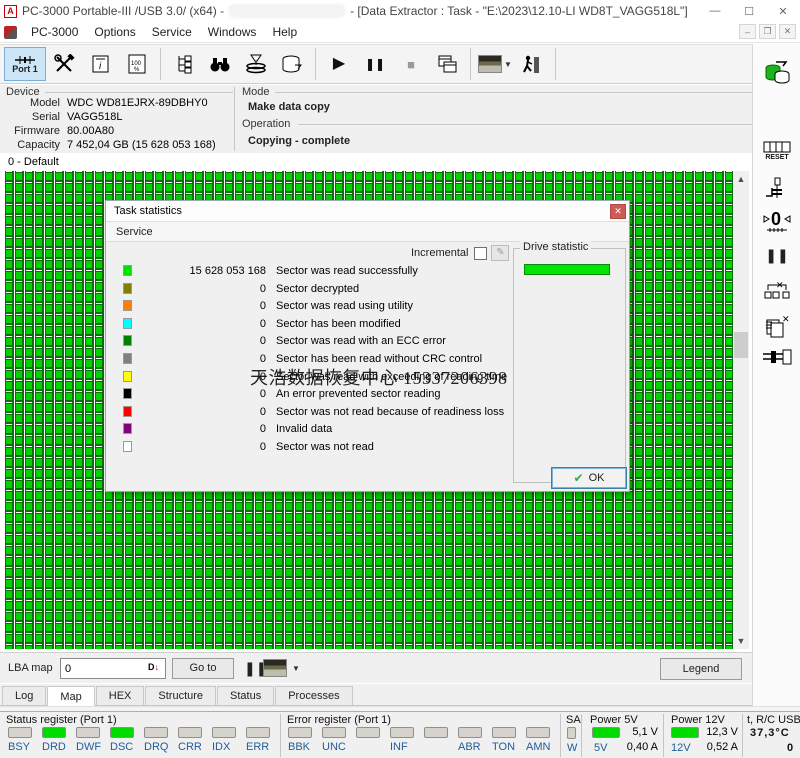 This screenshot has width=800, height=758. Describe the element at coordinates (399, 747) in the screenshot. I see `led-label: INF` at that location.